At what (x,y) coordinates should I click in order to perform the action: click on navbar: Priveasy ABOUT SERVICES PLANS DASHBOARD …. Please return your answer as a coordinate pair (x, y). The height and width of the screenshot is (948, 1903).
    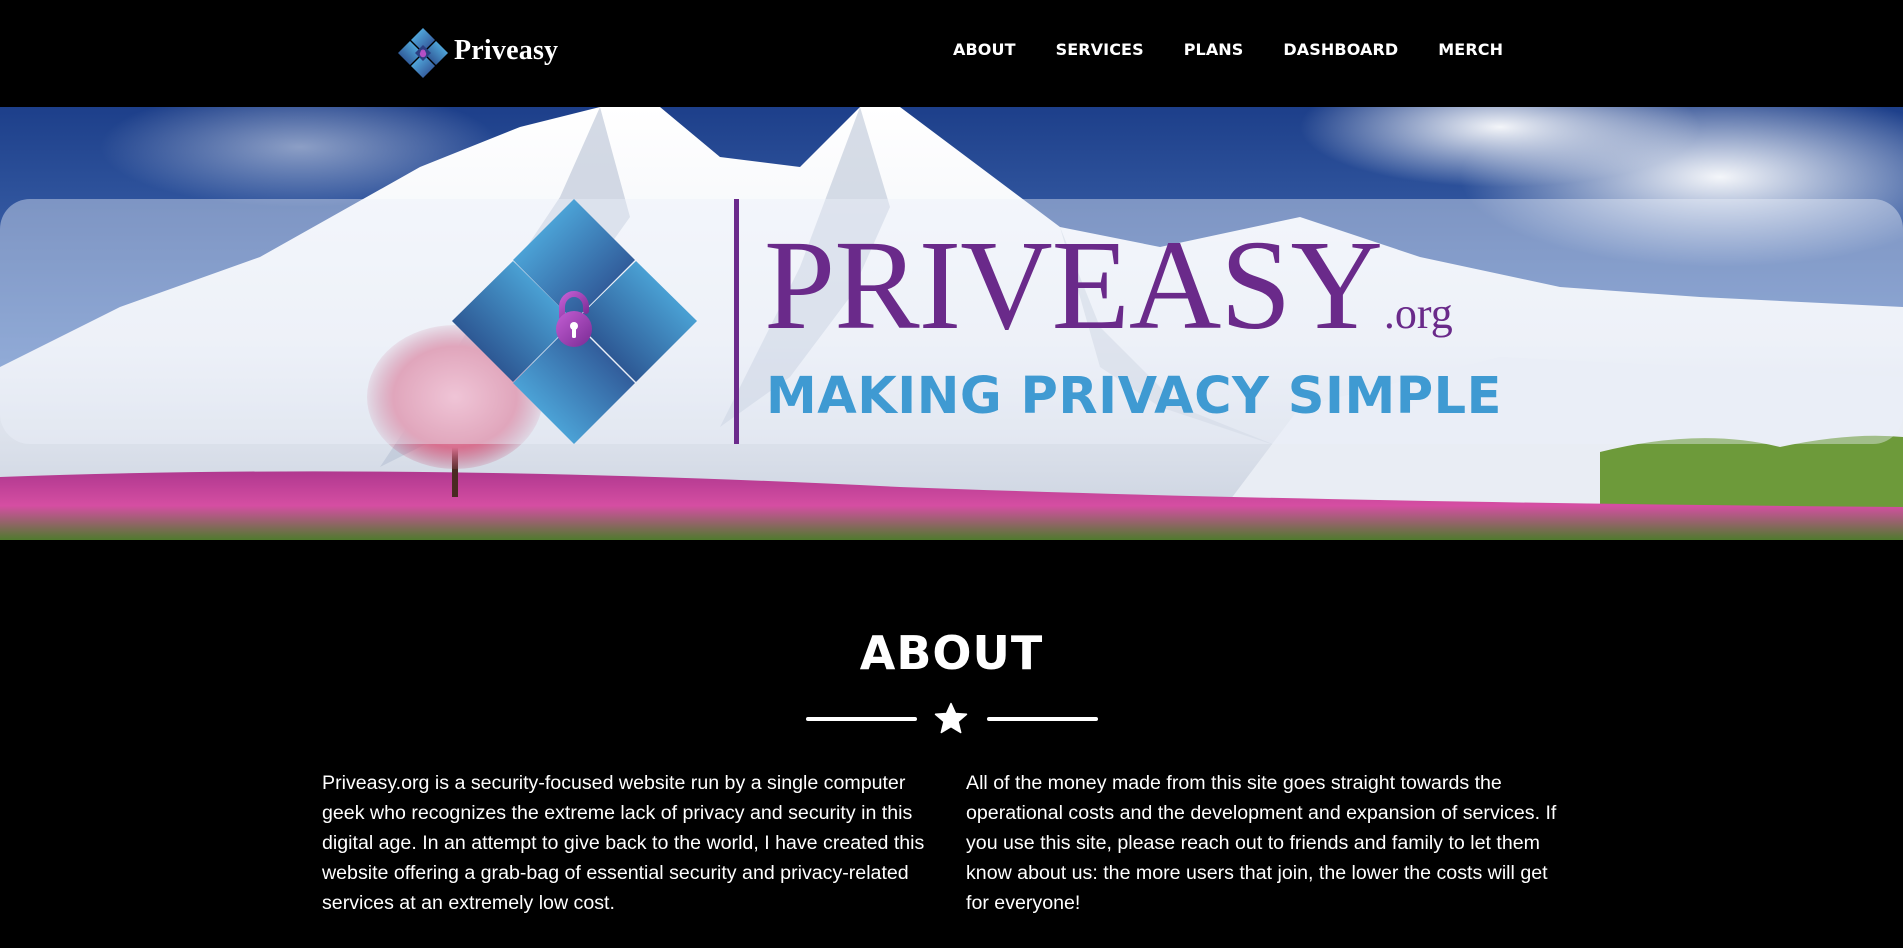
    Looking at the image, I should click on (951, 53).